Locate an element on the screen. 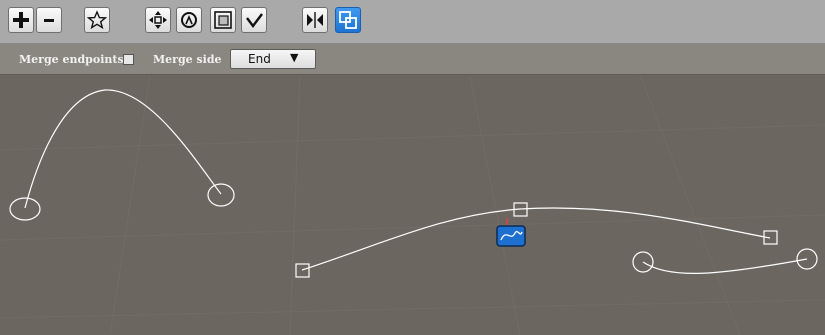 The height and width of the screenshot is (335, 825). merge-side-value: End is located at coordinates (259, 59).